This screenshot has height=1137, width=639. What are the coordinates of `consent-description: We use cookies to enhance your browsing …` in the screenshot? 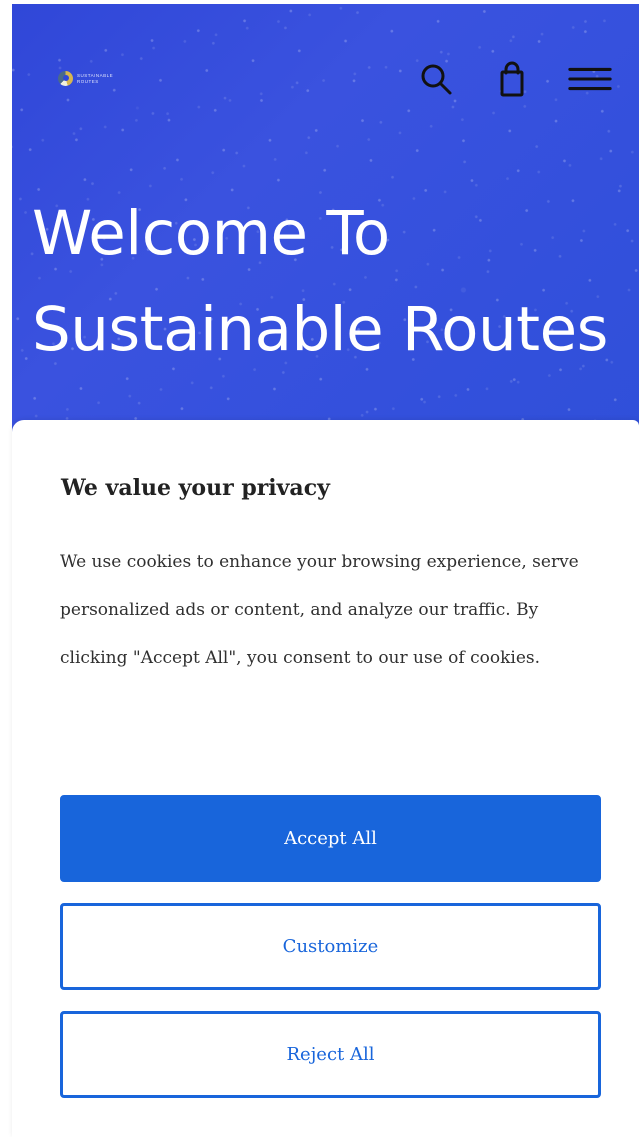 It's located at (319, 610).